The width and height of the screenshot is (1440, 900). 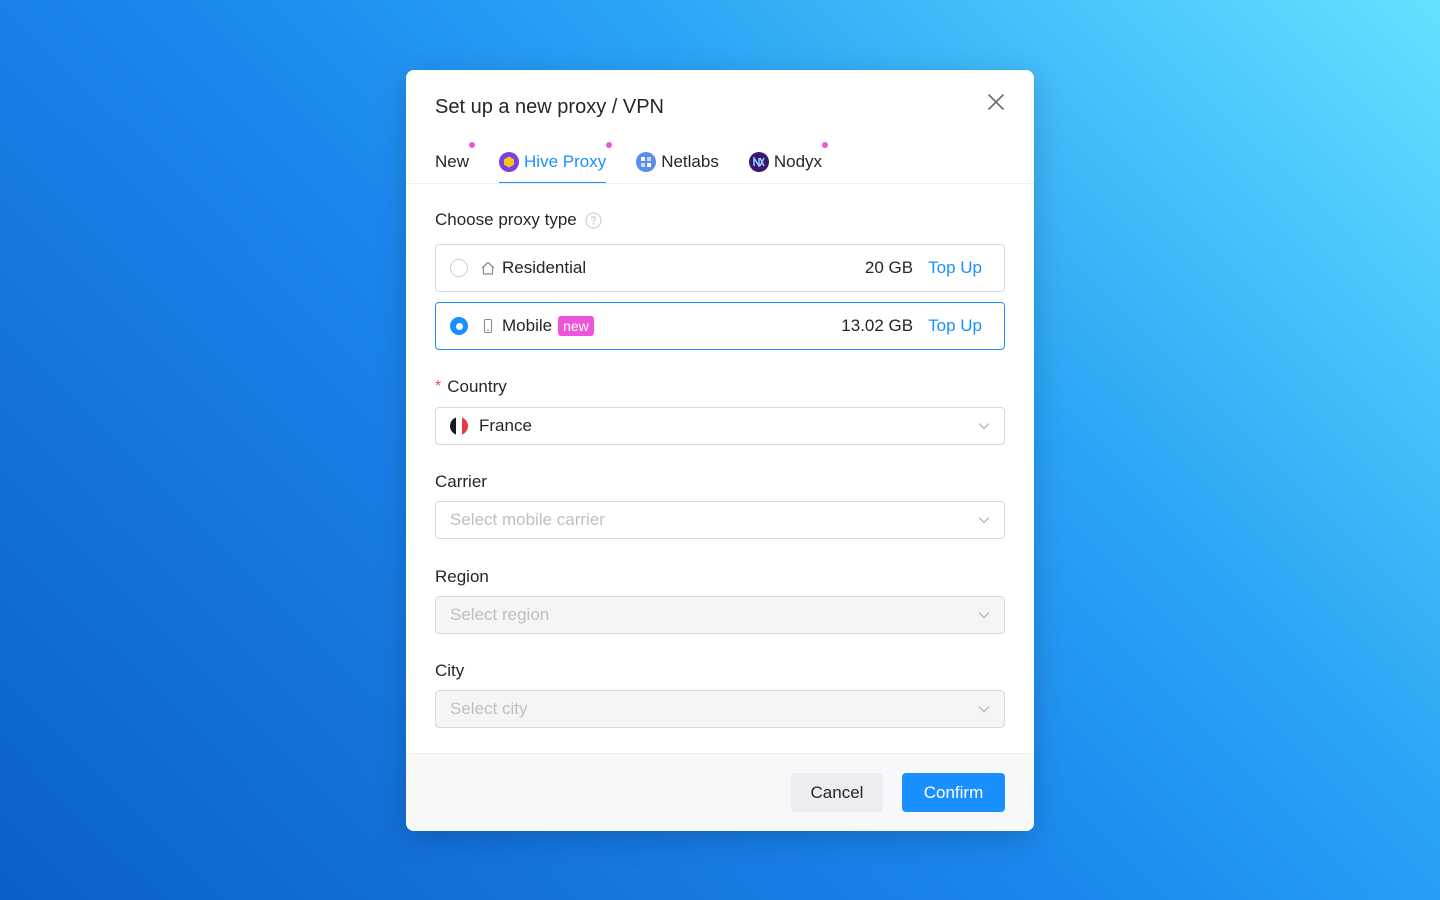 I want to click on cancel-button: Cancel, so click(x=837, y=792).